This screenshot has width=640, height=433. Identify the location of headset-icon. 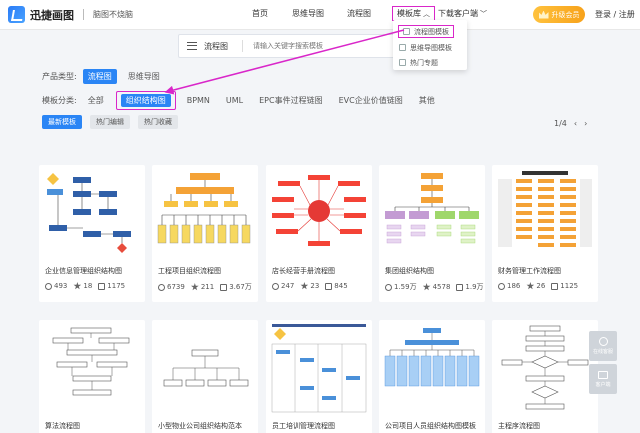
(603, 341).